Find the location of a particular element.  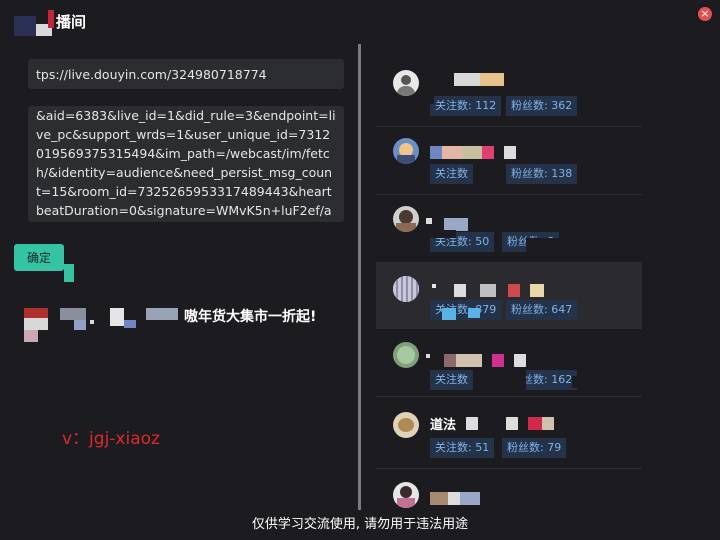

user-card: 关注数 粉丝数: 162 is located at coordinates (509, 362).